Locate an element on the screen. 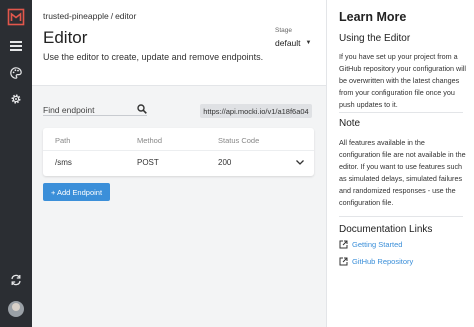 The image size is (474, 327). getting-started-link-label: Getting Started is located at coordinates (377, 244).